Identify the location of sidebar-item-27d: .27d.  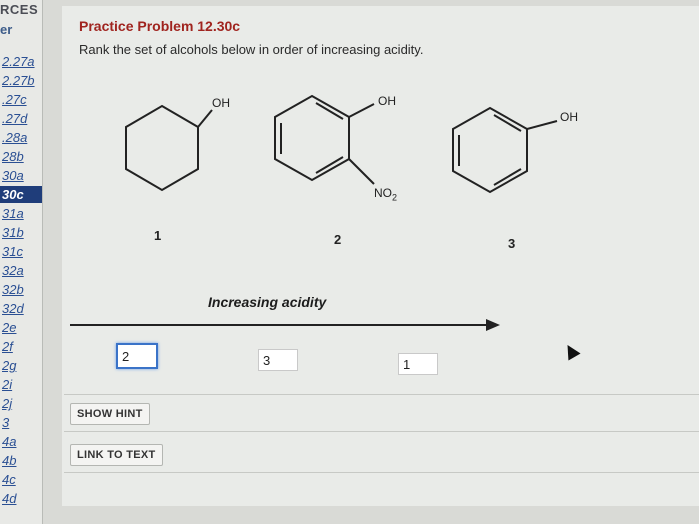
(21, 118).